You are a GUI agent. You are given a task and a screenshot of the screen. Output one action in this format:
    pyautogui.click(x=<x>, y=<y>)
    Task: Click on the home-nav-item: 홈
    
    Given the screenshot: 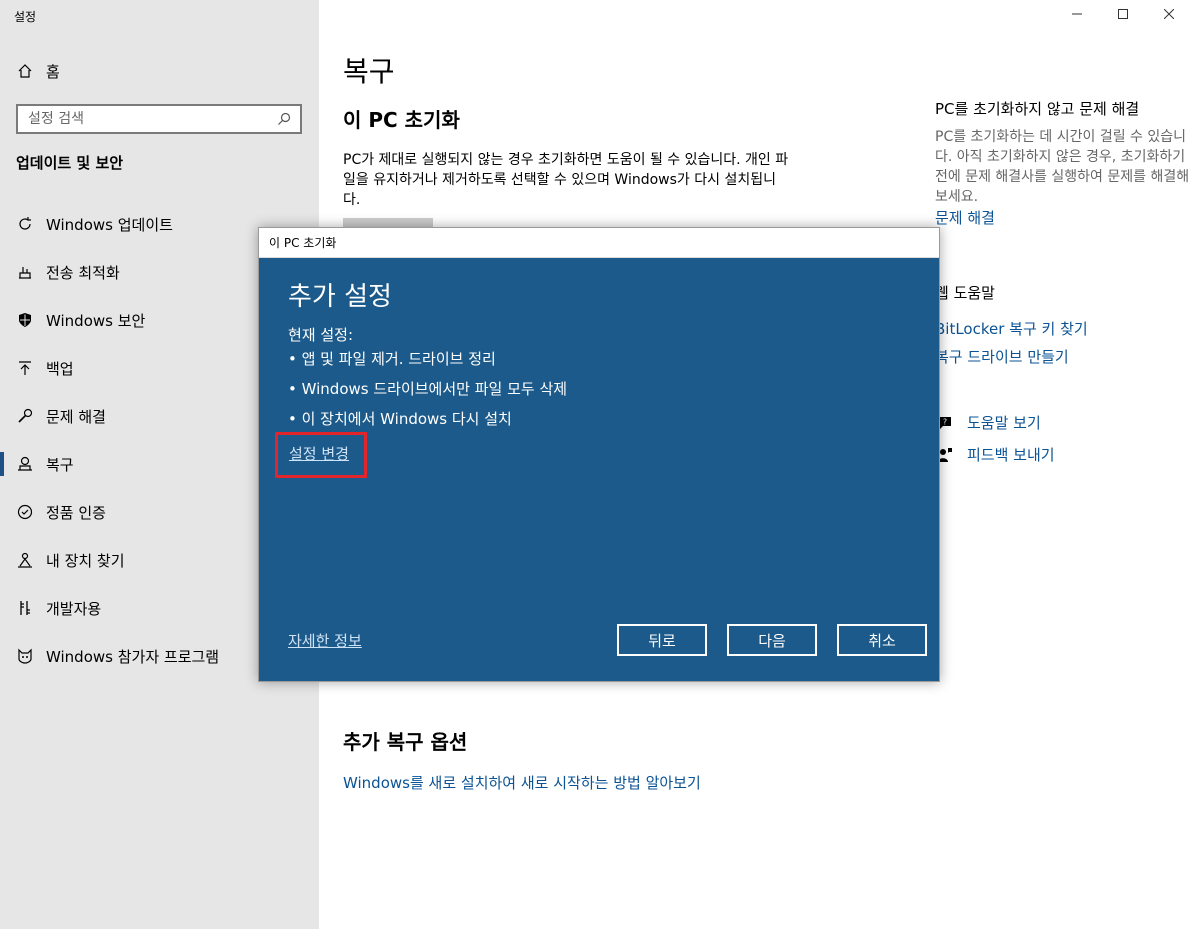 What is the action you would take?
    pyautogui.click(x=38, y=71)
    